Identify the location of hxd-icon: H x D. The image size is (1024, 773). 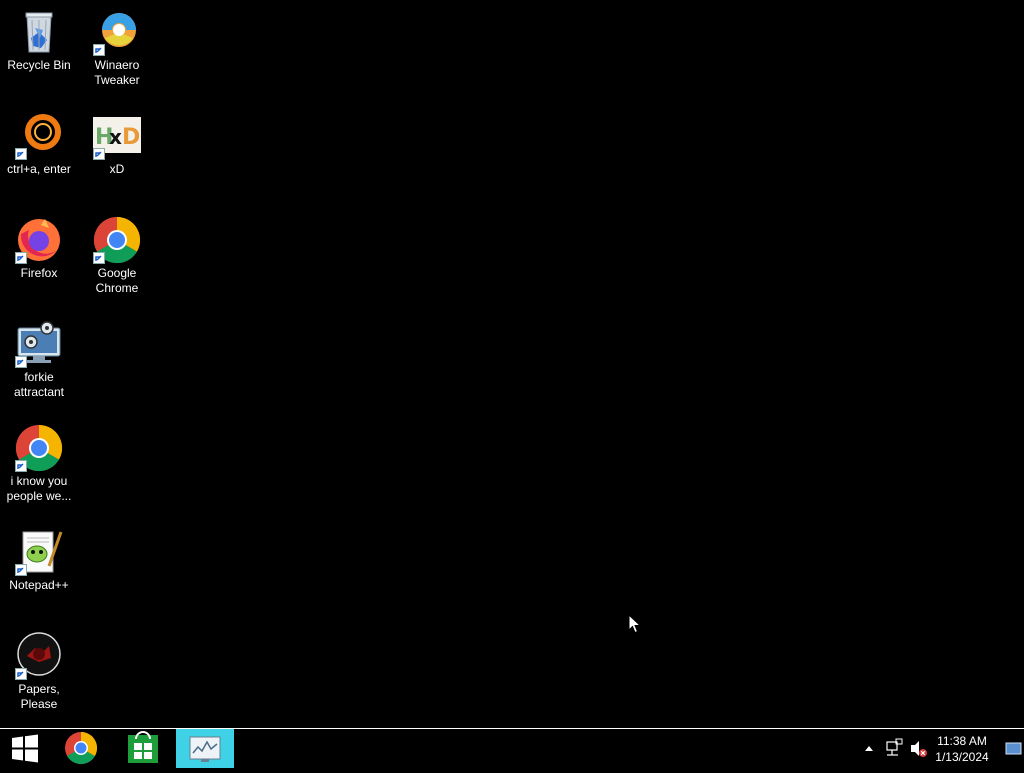
(117, 136).